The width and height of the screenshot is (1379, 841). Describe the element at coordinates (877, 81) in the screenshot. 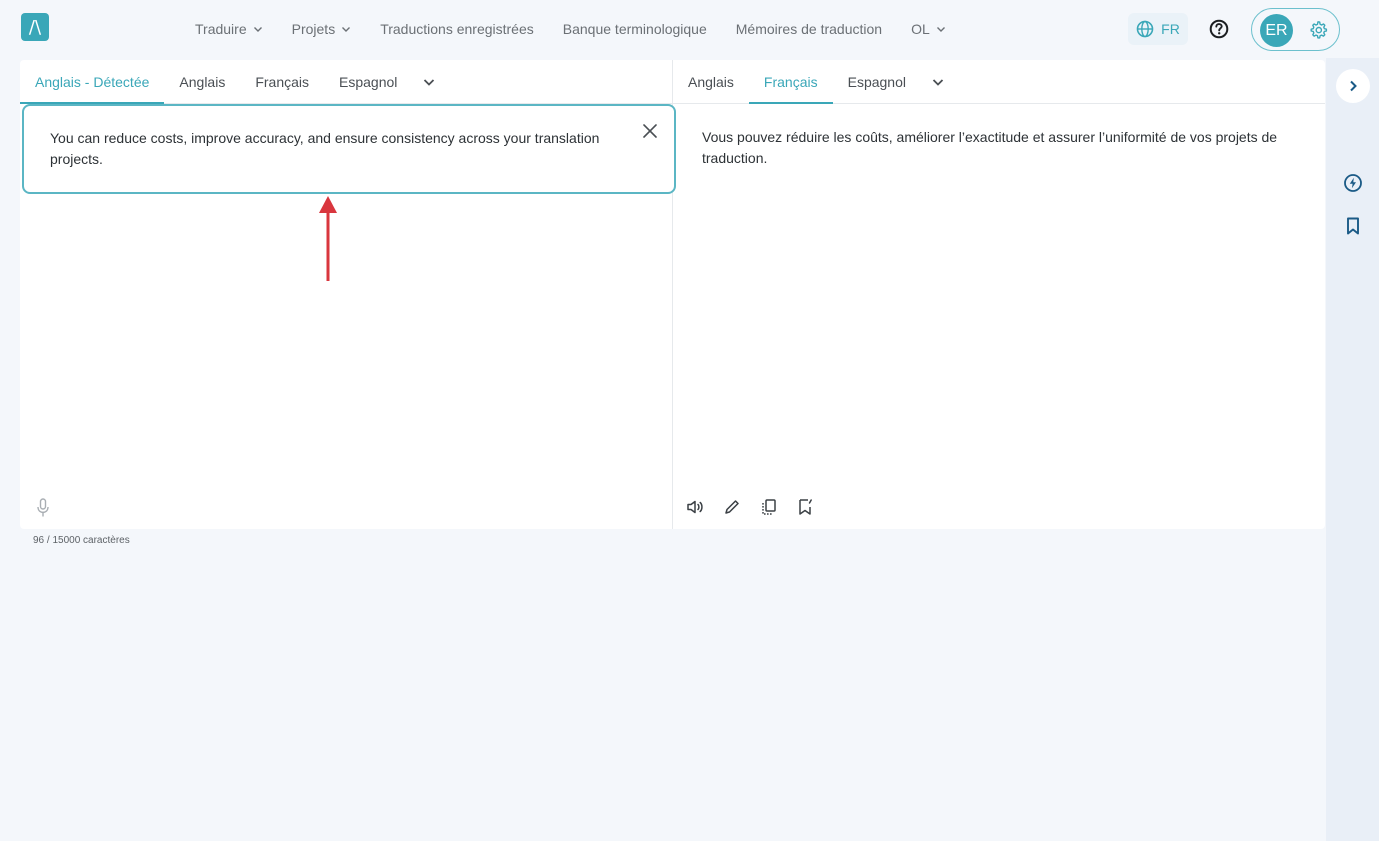

I see `tab-target-spanish: Espagnol` at that location.